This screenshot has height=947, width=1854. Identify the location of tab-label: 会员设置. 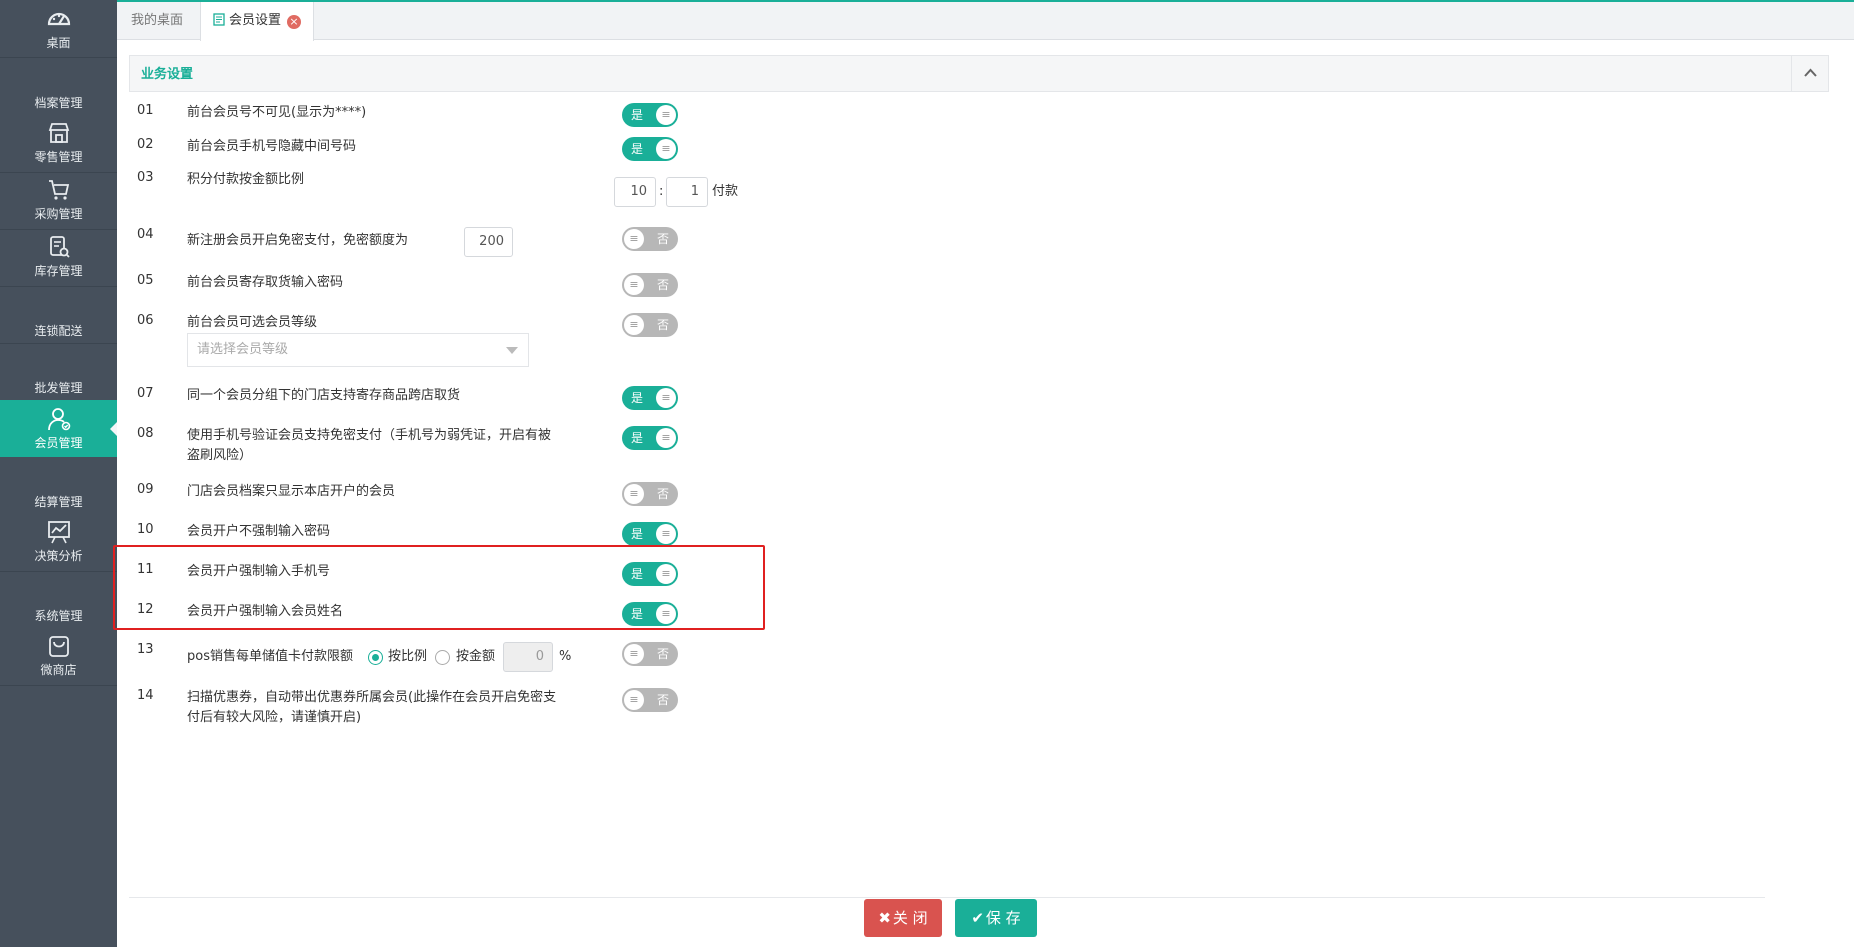
(255, 20).